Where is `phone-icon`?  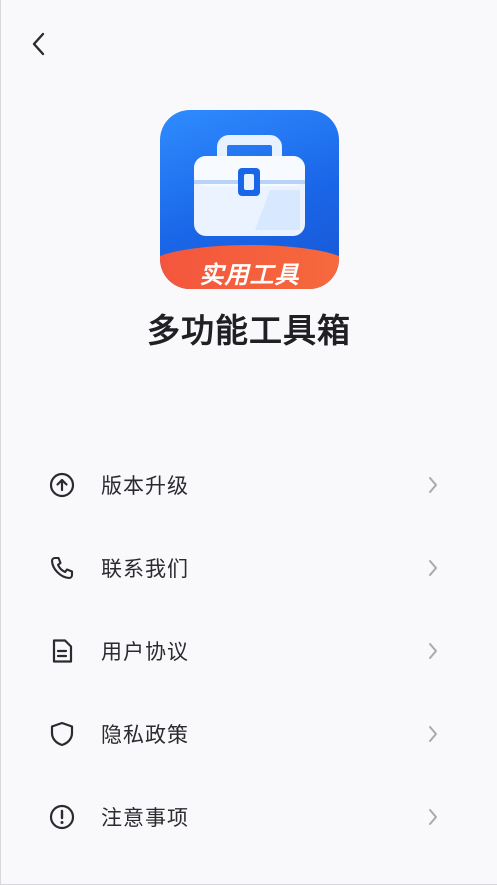
phone-icon is located at coordinates (62, 568).